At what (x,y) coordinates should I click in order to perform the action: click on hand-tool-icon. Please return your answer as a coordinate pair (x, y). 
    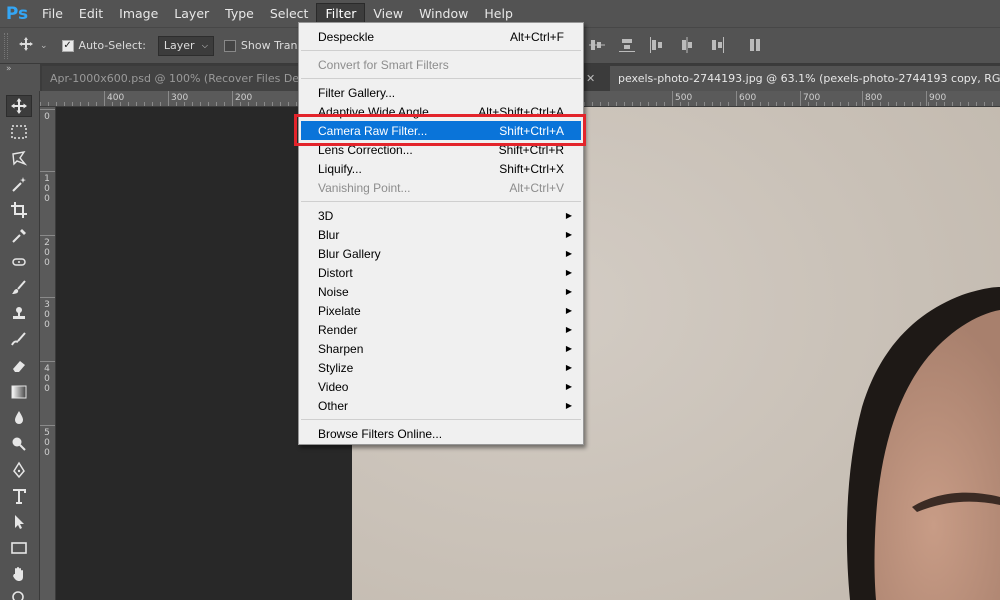
    Looking at the image, I should click on (19, 574).